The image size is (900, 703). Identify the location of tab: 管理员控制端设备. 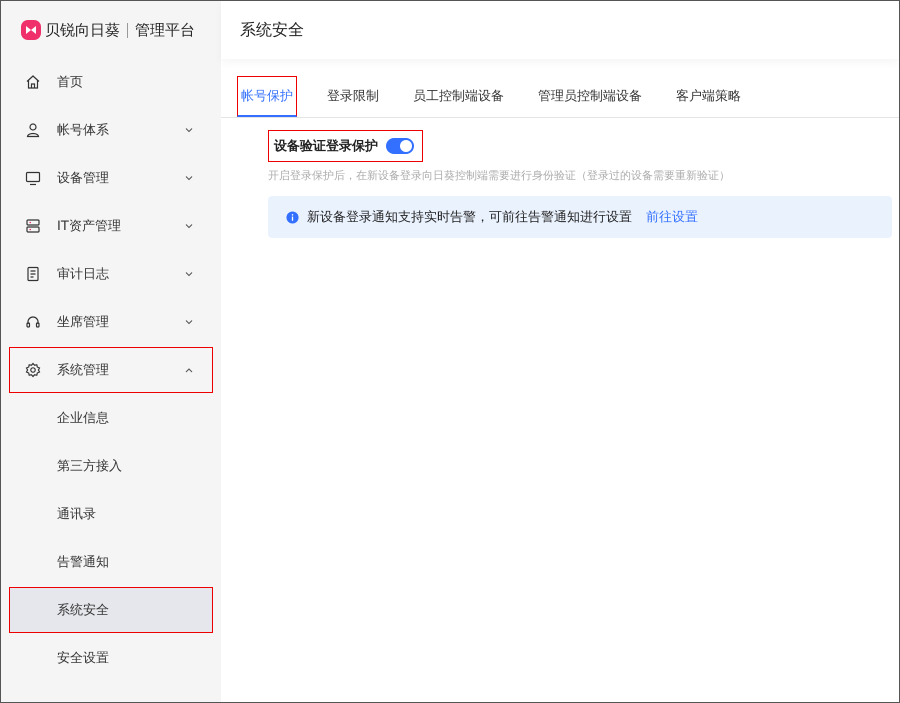
(590, 96).